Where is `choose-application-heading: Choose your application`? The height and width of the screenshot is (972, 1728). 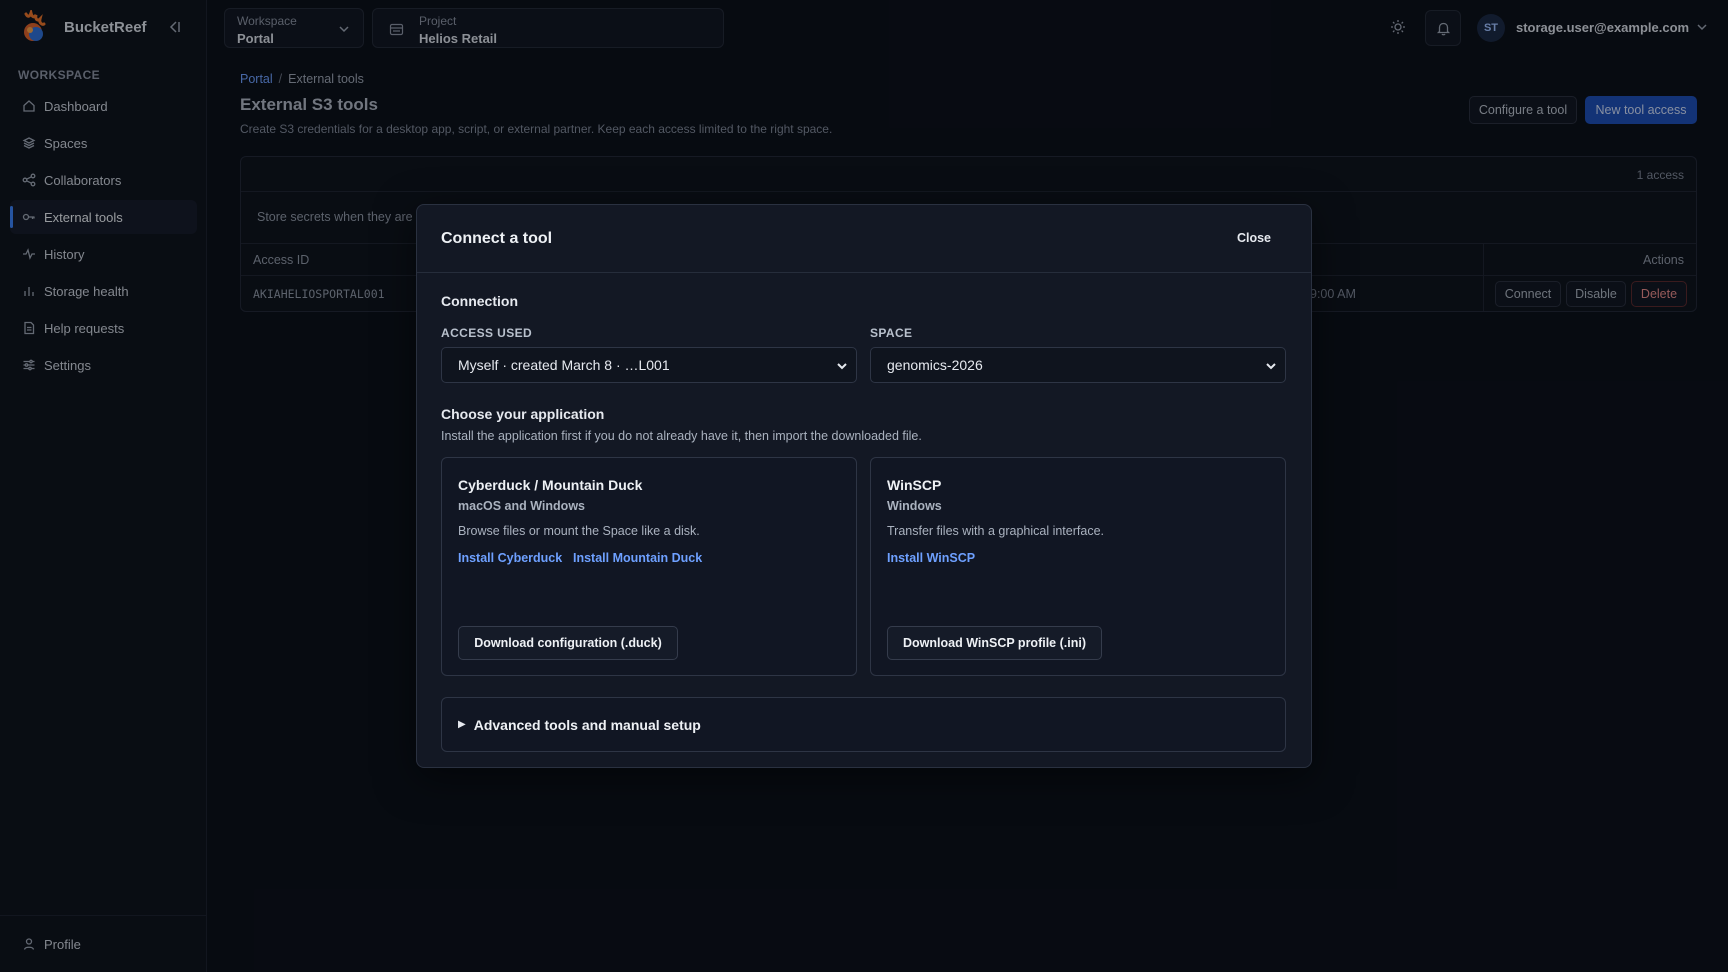 choose-application-heading: Choose your application is located at coordinates (523, 414).